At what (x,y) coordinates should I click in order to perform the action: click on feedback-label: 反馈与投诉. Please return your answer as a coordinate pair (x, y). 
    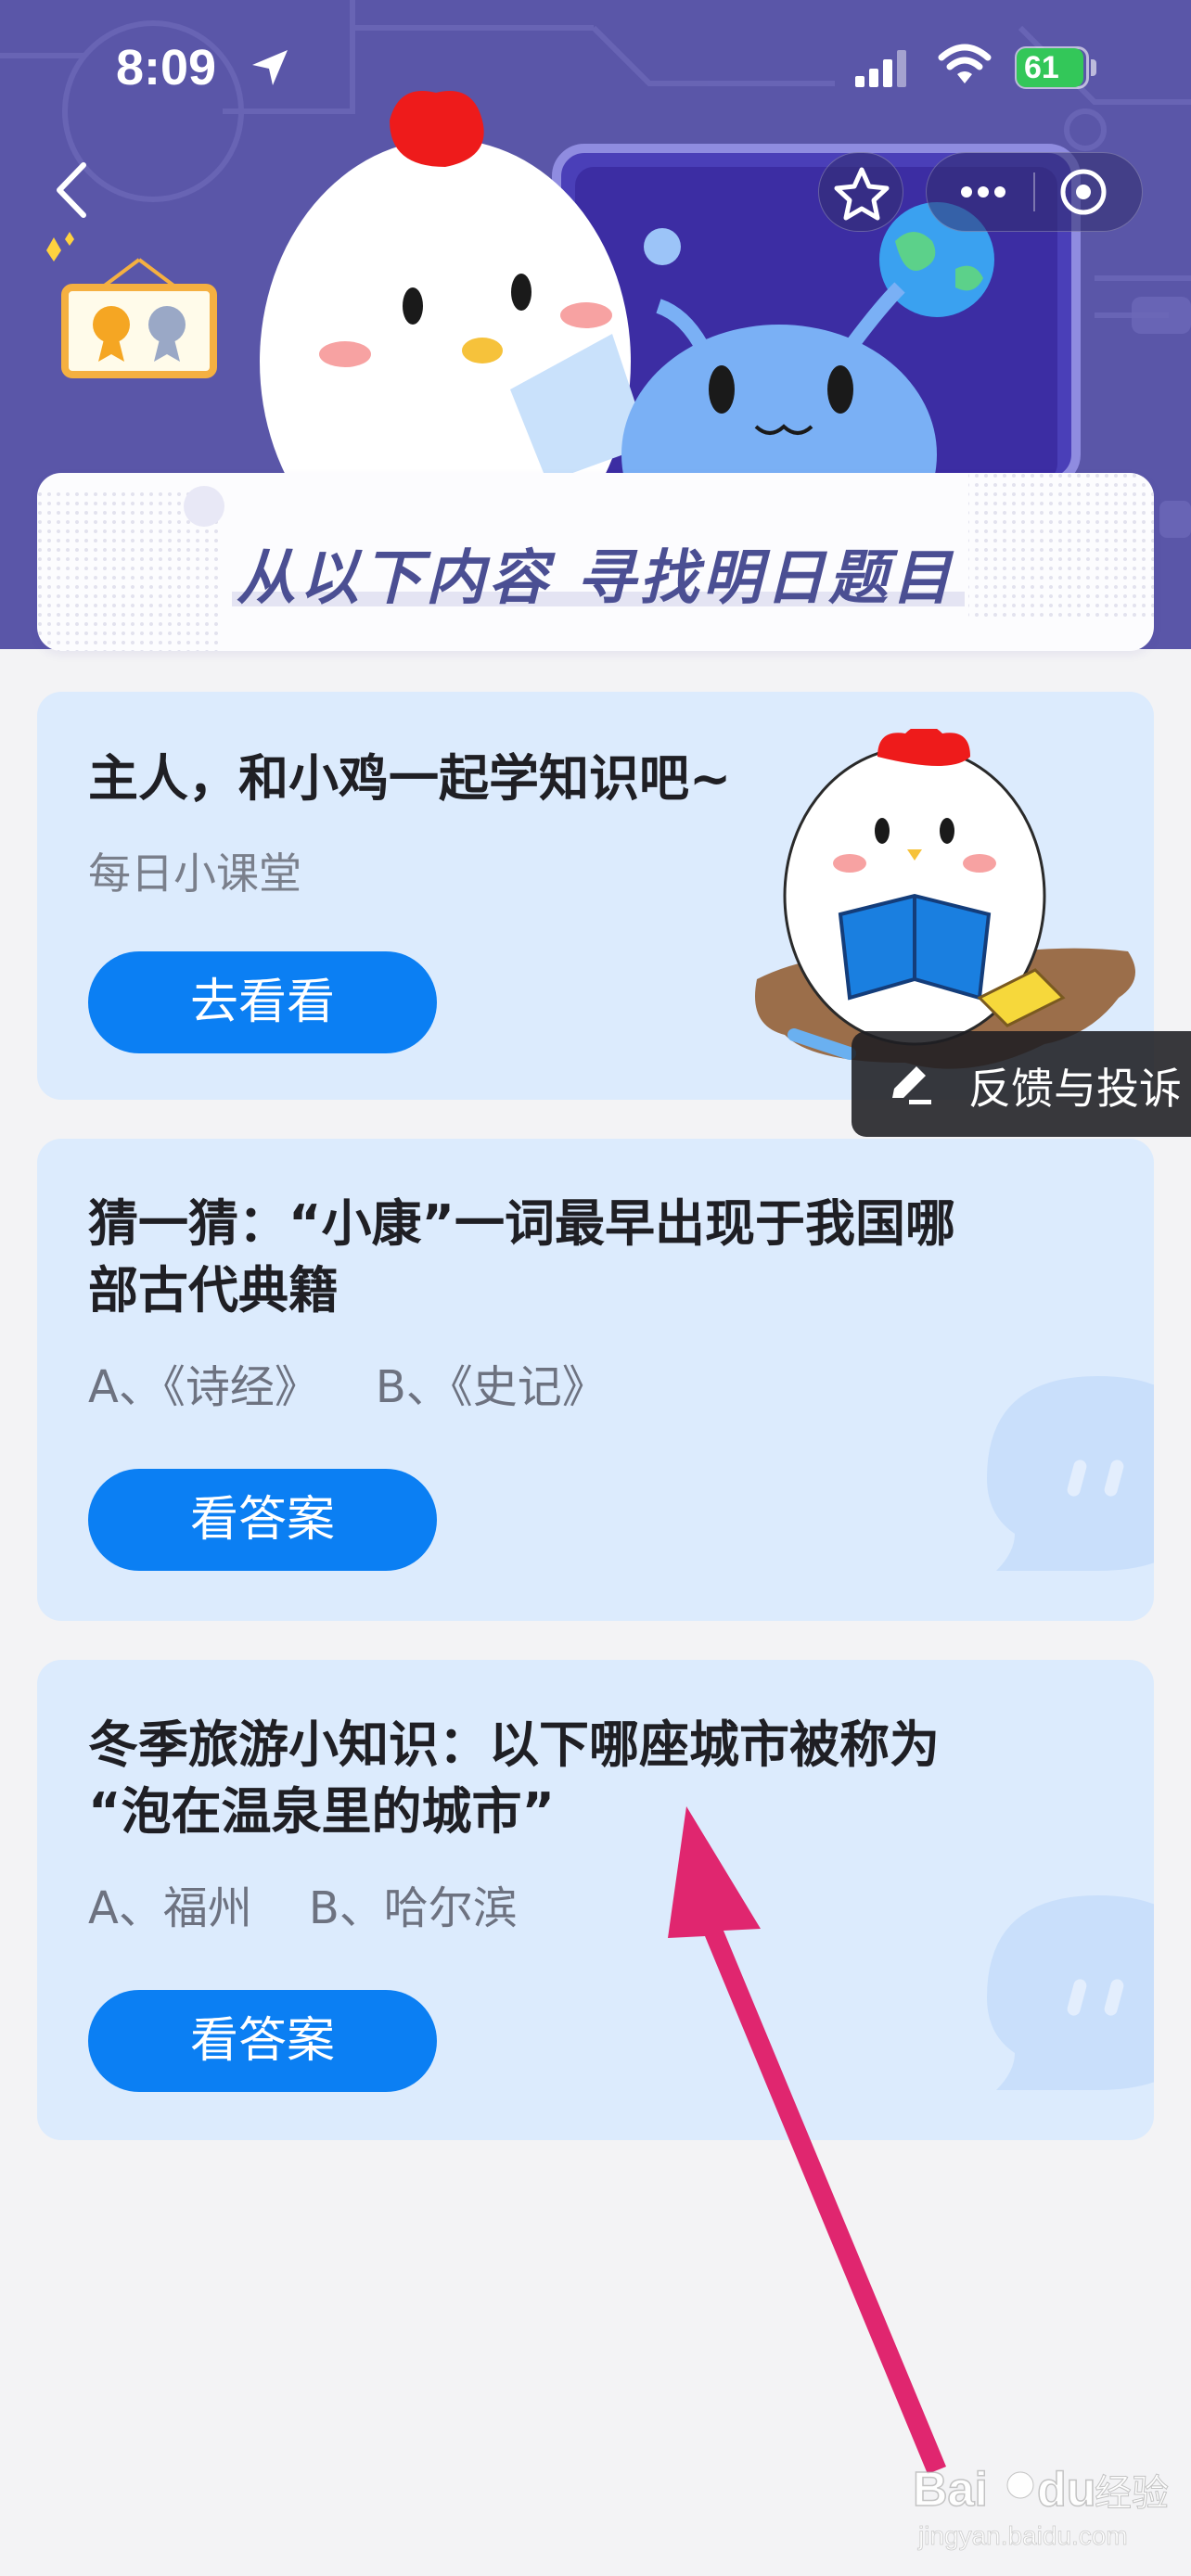
    Looking at the image, I should click on (1075, 1089).